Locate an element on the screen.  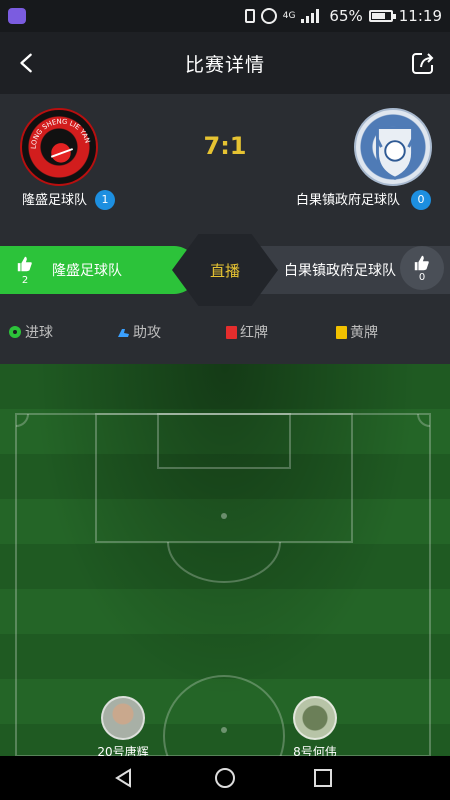
nav-back-button is located at coordinates (124, 778).